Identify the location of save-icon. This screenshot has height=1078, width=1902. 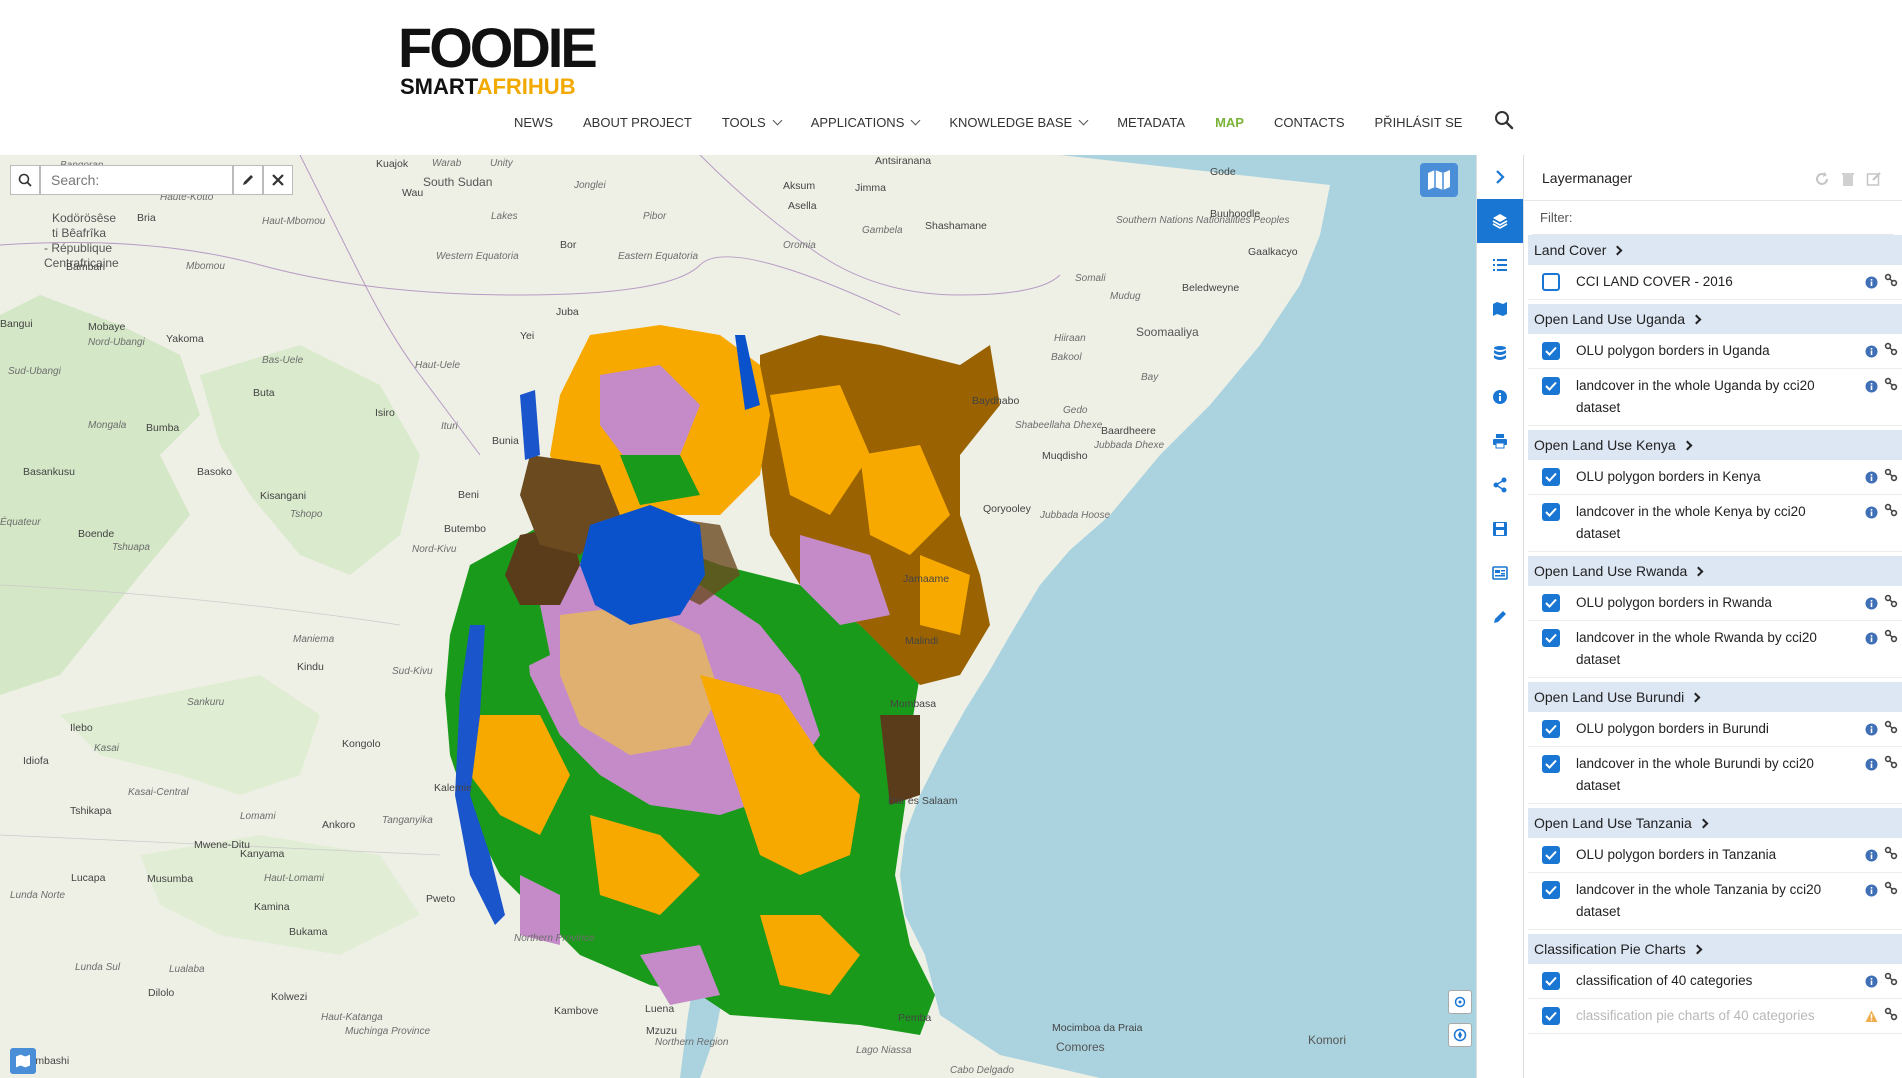
(1500, 529).